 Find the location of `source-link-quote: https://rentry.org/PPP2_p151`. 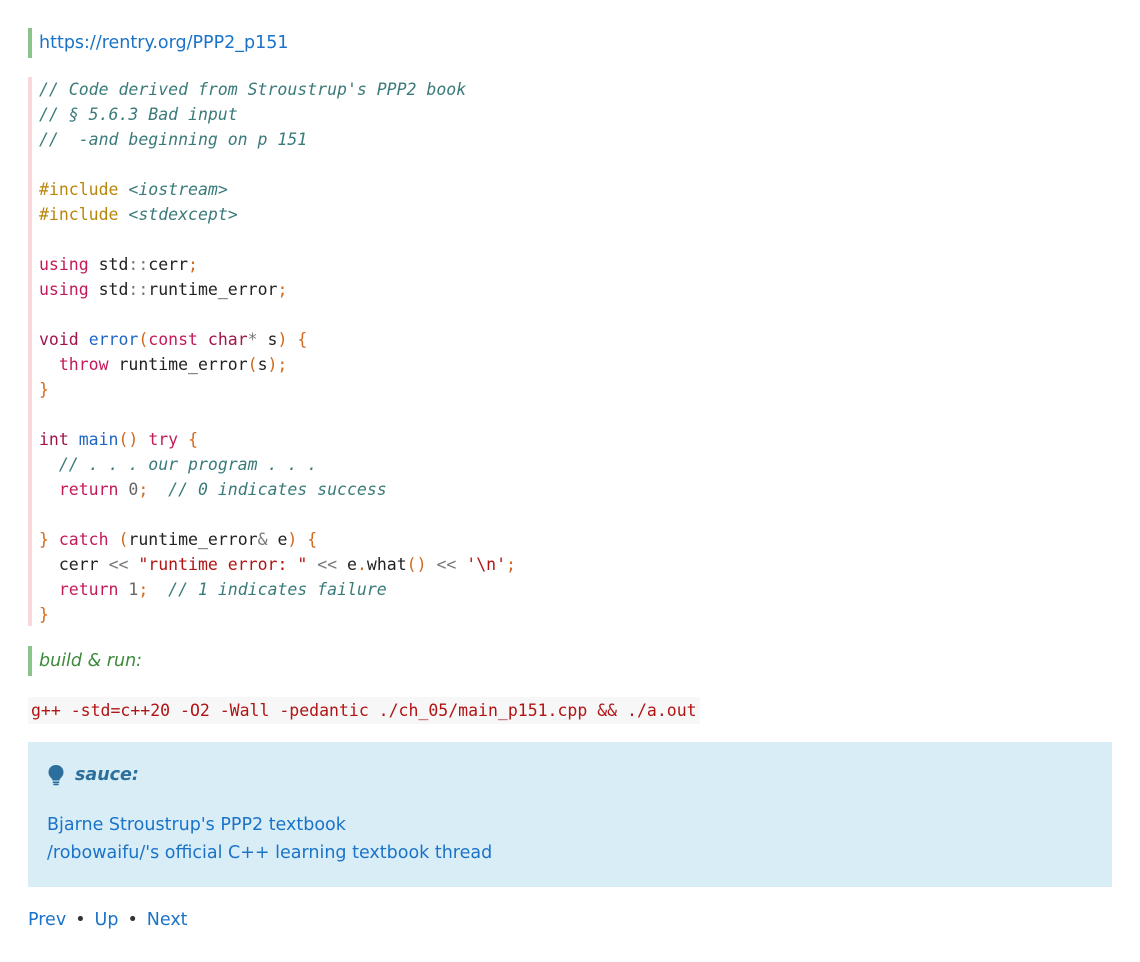

source-link-quote: https://rentry.org/PPP2_p151 is located at coordinates (158, 43).